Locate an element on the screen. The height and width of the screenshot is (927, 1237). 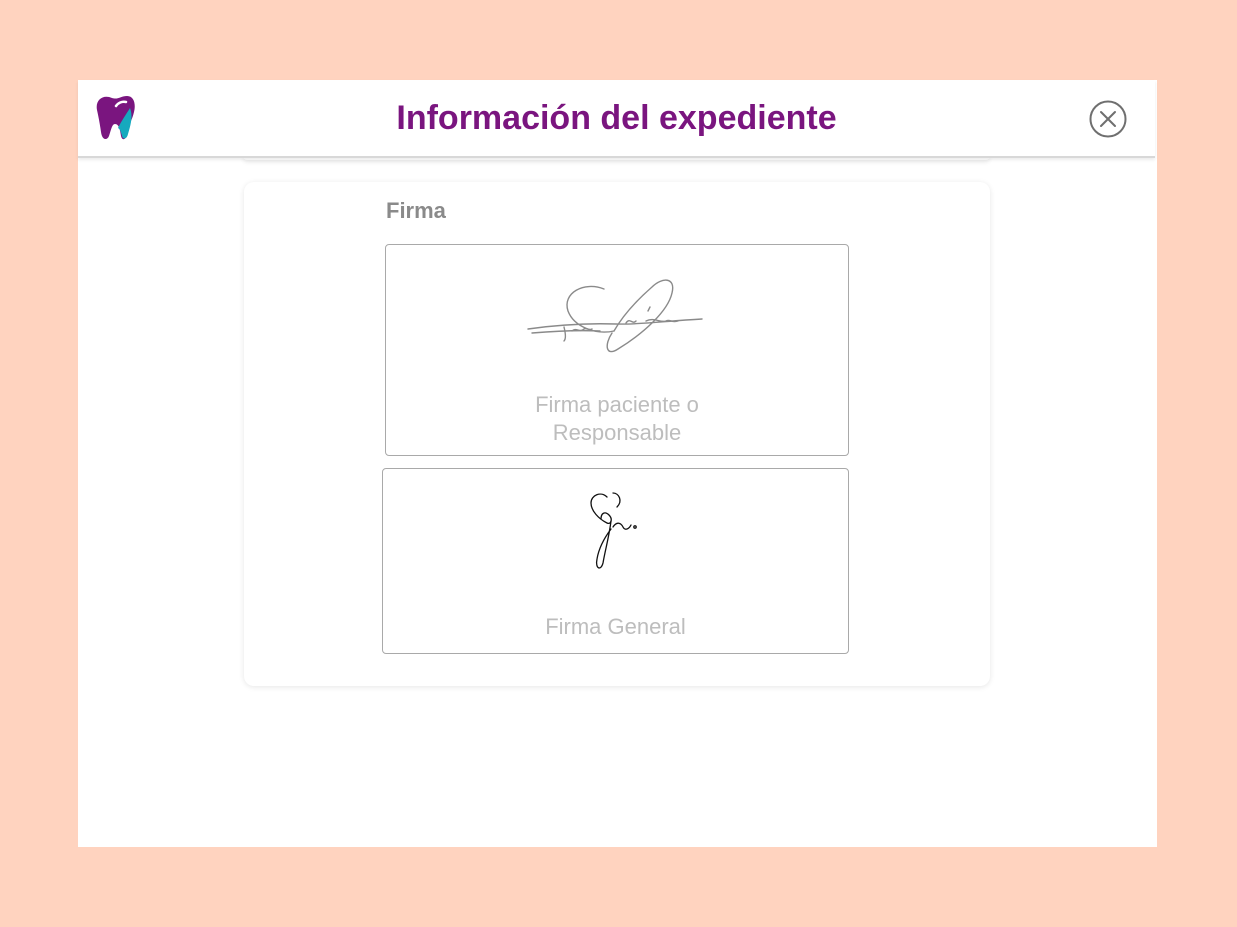
signature-caption-general: Firma General is located at coordinates (615, 626).